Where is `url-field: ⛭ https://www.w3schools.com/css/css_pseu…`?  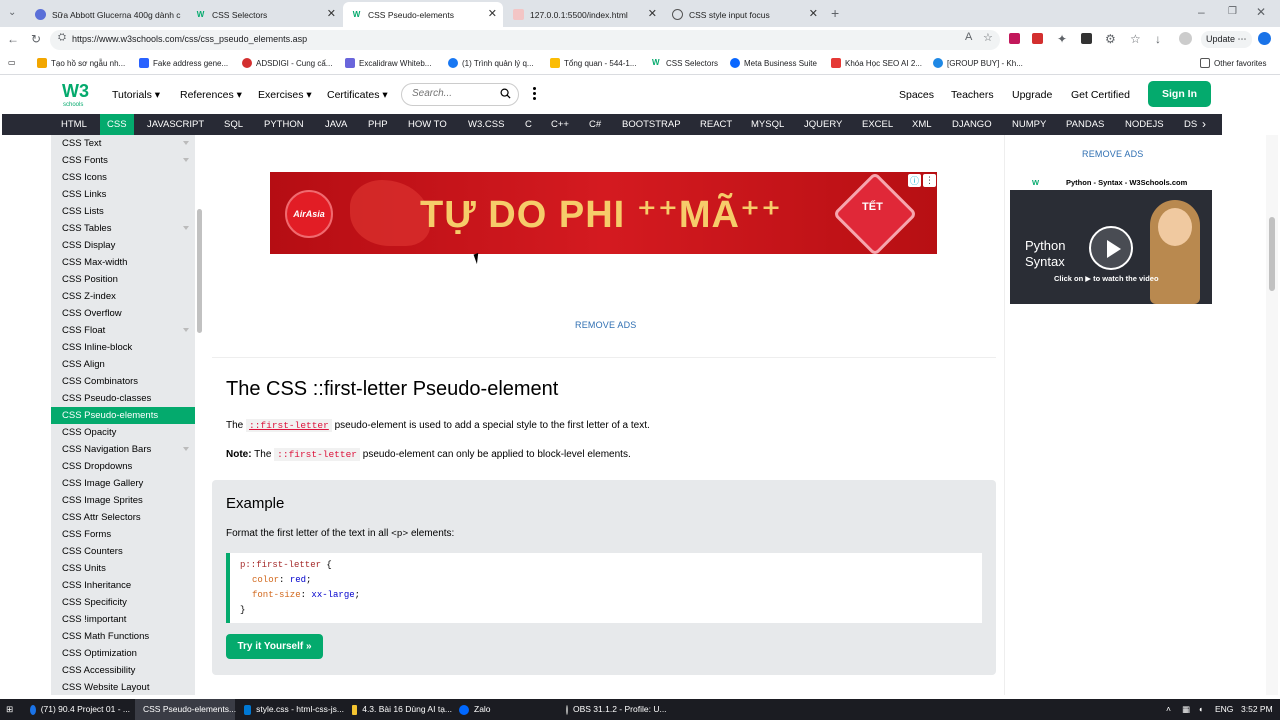 url-field: ⛭ https://www.w3schools.com/css/css_pseu… is located at coordinates (525, 40).